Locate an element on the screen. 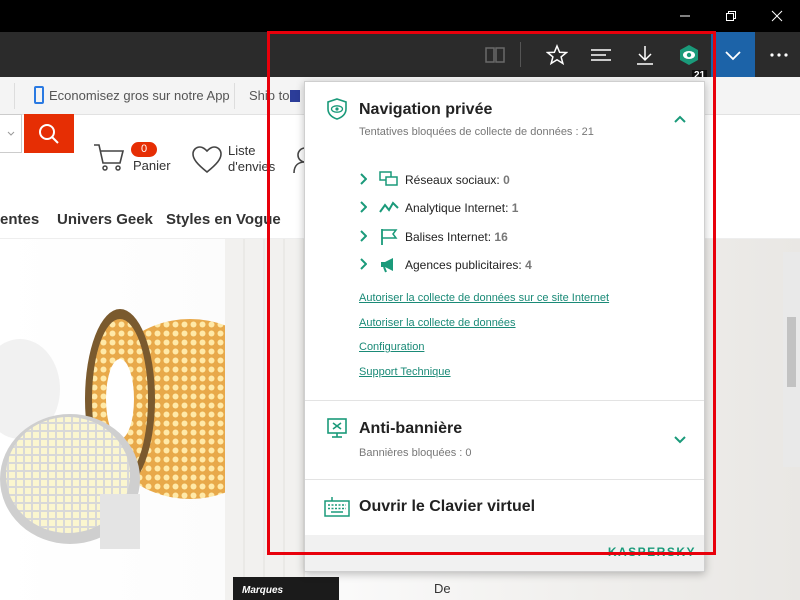  nav-item-styles-en-vogue: Styles en Vogue is located at coordinates (223, 219).